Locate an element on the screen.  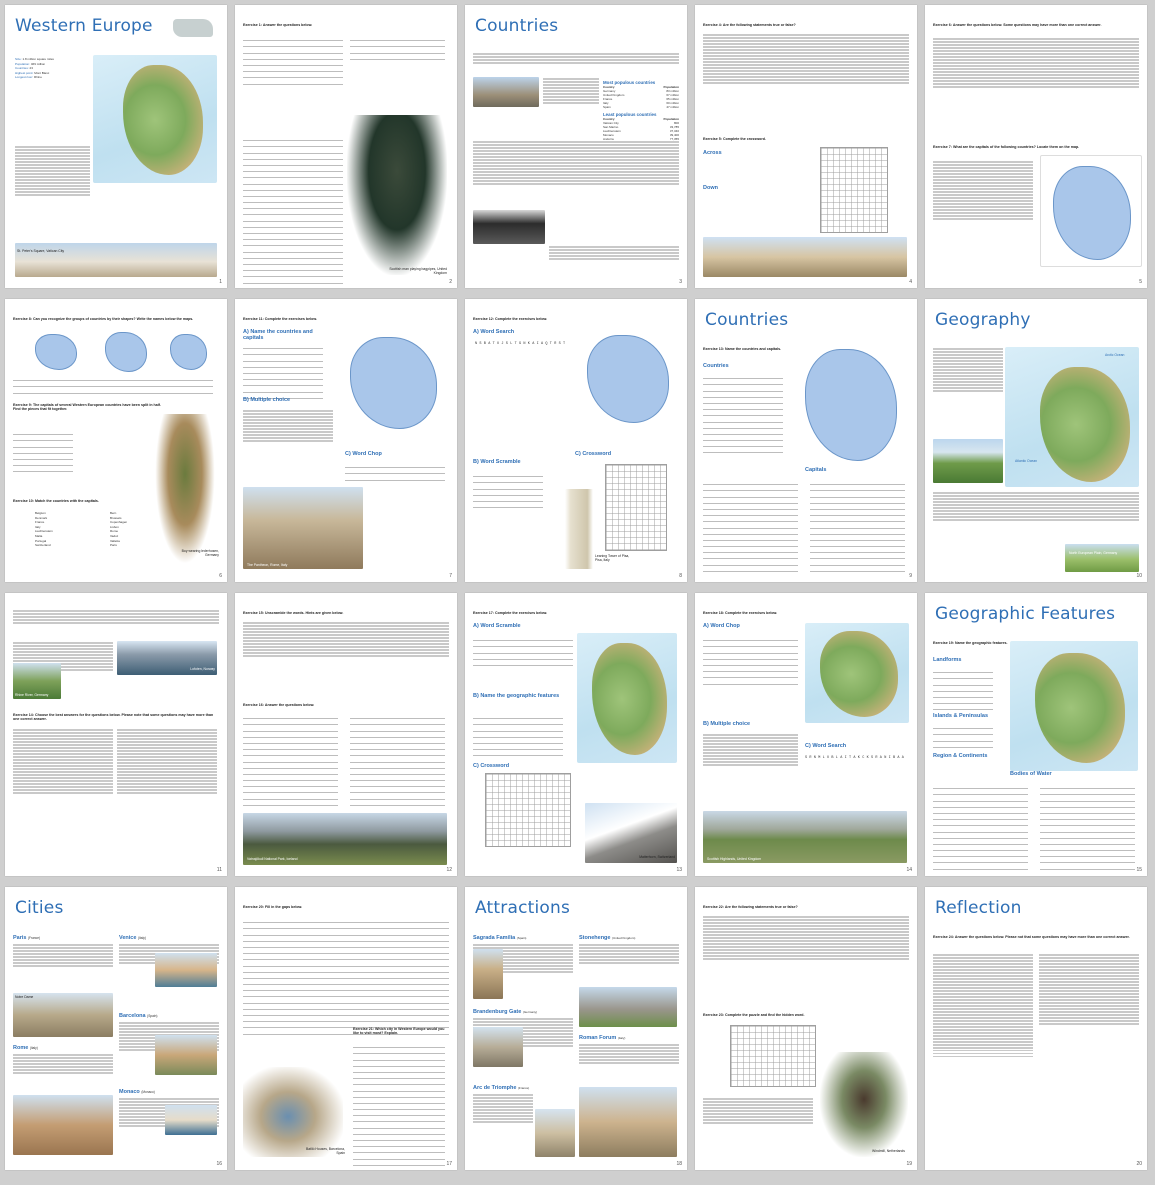
puzzle-grid is located at coordinates (773, 1056).